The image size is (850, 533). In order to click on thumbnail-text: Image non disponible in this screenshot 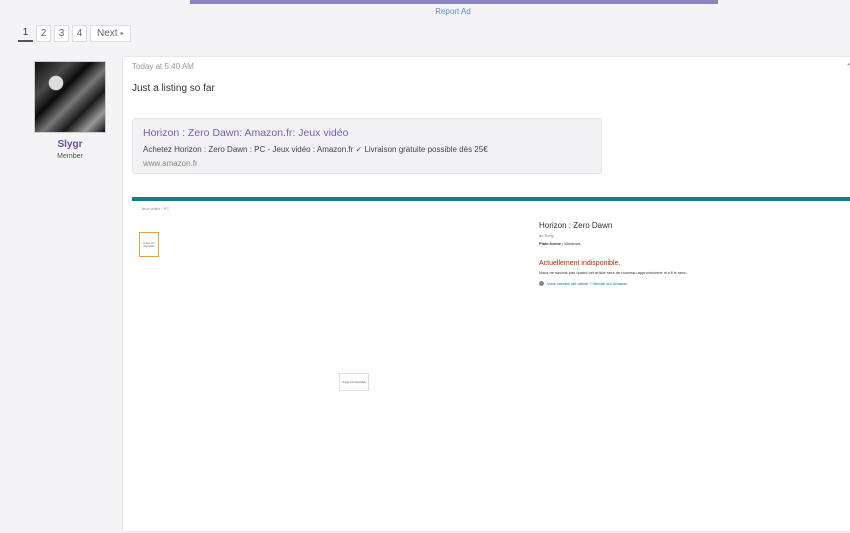, I will do `click(149, 244)`.